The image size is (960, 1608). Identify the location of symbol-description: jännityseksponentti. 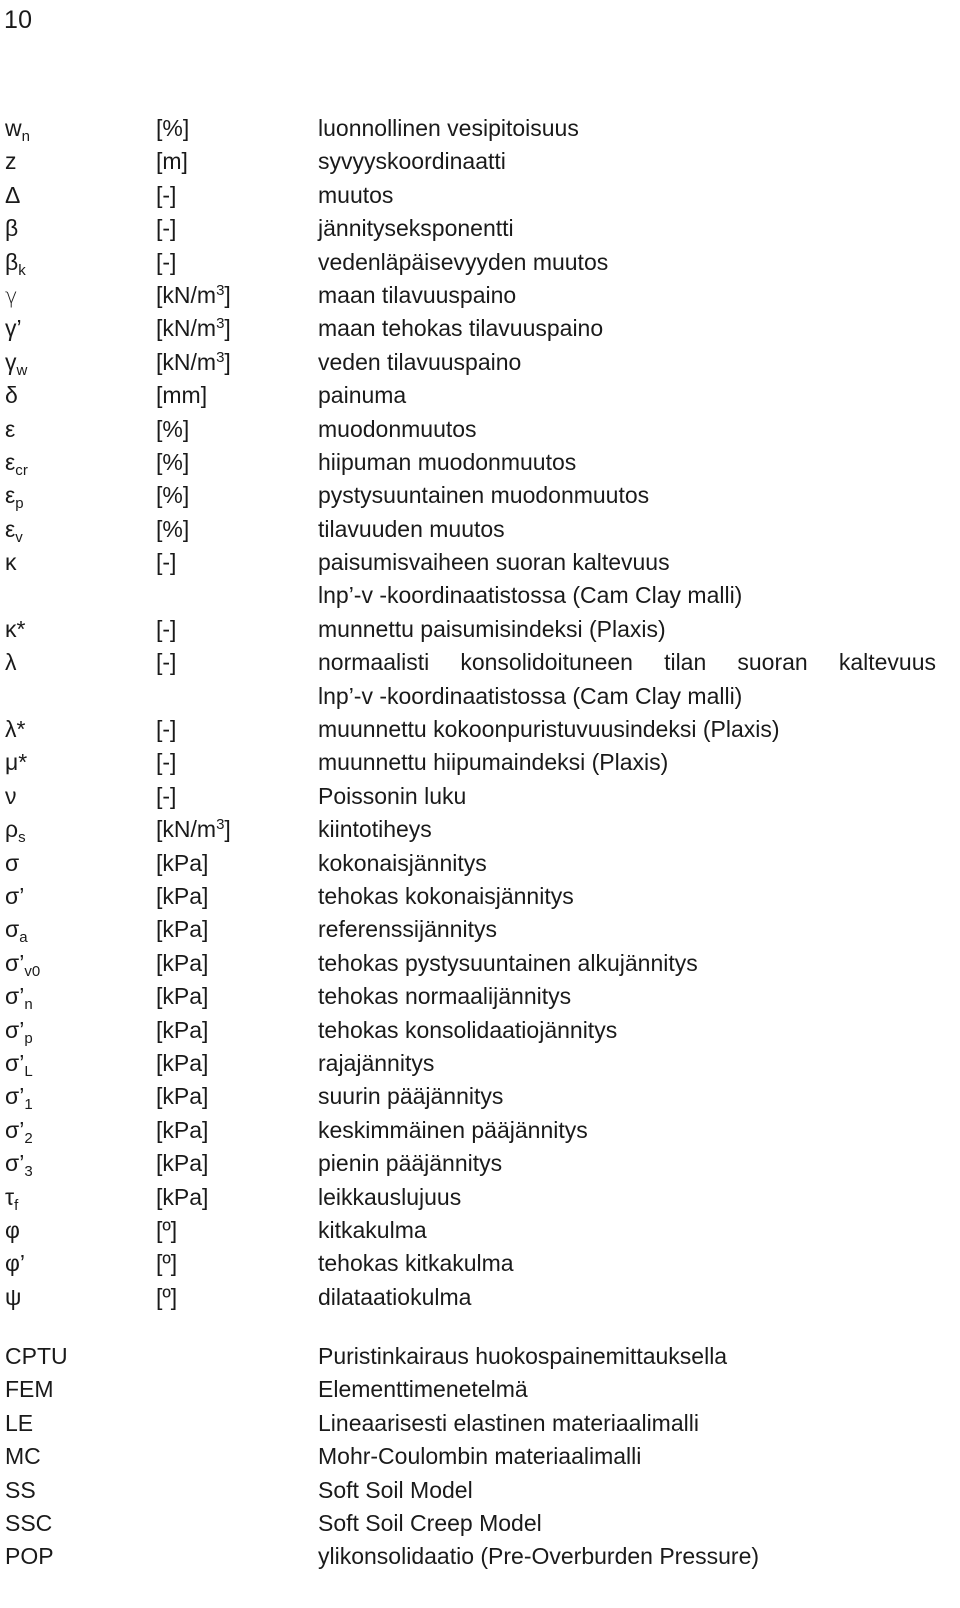
(416, 228).